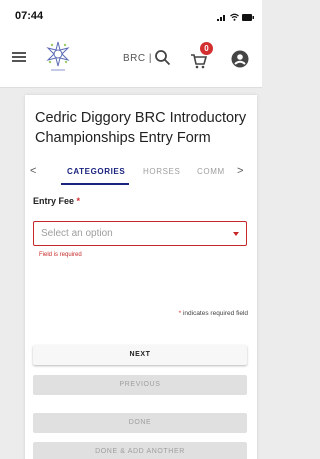 The width and height of the screenshot is (320, 459). What do you see at coordinates (77, 233) in the screenshot?
I see `entry-fee-placeholder: Select an option` at bounding box center [77, 233].